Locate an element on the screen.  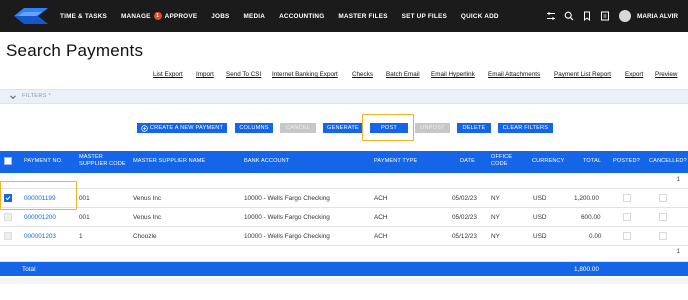
col-payment-no: PAYMENT NO. is located at coordinates (43, 161).